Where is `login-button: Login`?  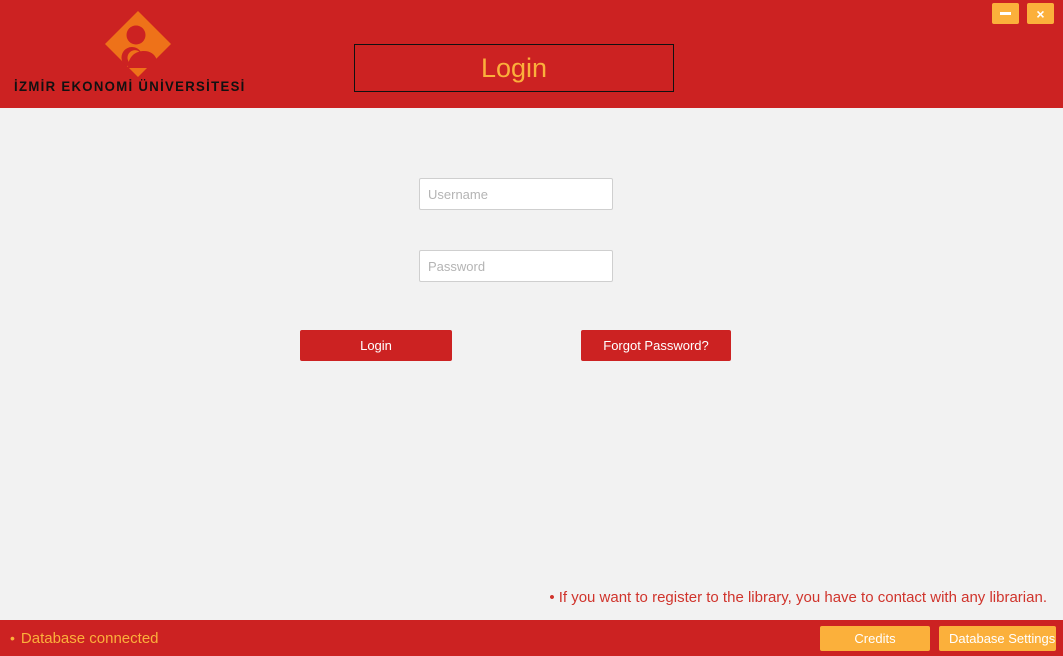
login-button: Login is located at coordinates (376, 345).